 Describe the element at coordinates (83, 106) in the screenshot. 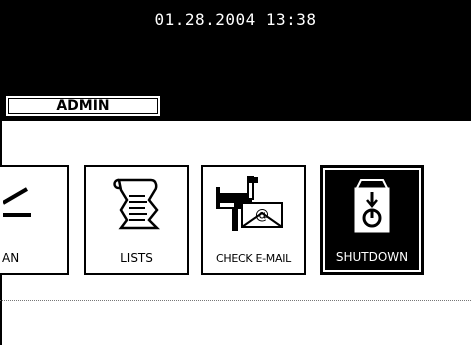

I see `tab-admin: ADMIN` at that location.